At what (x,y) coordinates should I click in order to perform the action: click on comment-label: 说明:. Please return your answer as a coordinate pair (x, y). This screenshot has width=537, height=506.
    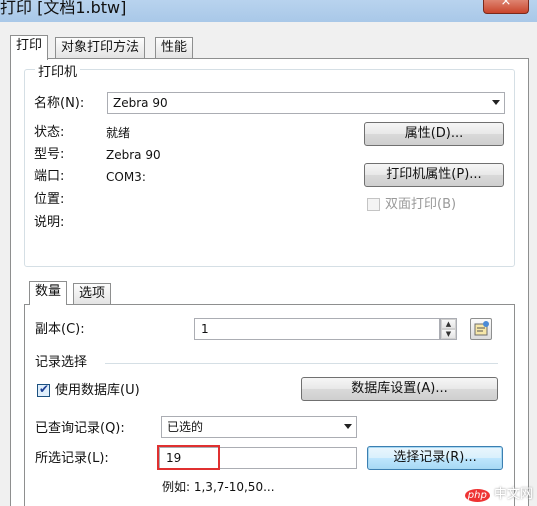
    Looking at the image, I should click on (49, 222).